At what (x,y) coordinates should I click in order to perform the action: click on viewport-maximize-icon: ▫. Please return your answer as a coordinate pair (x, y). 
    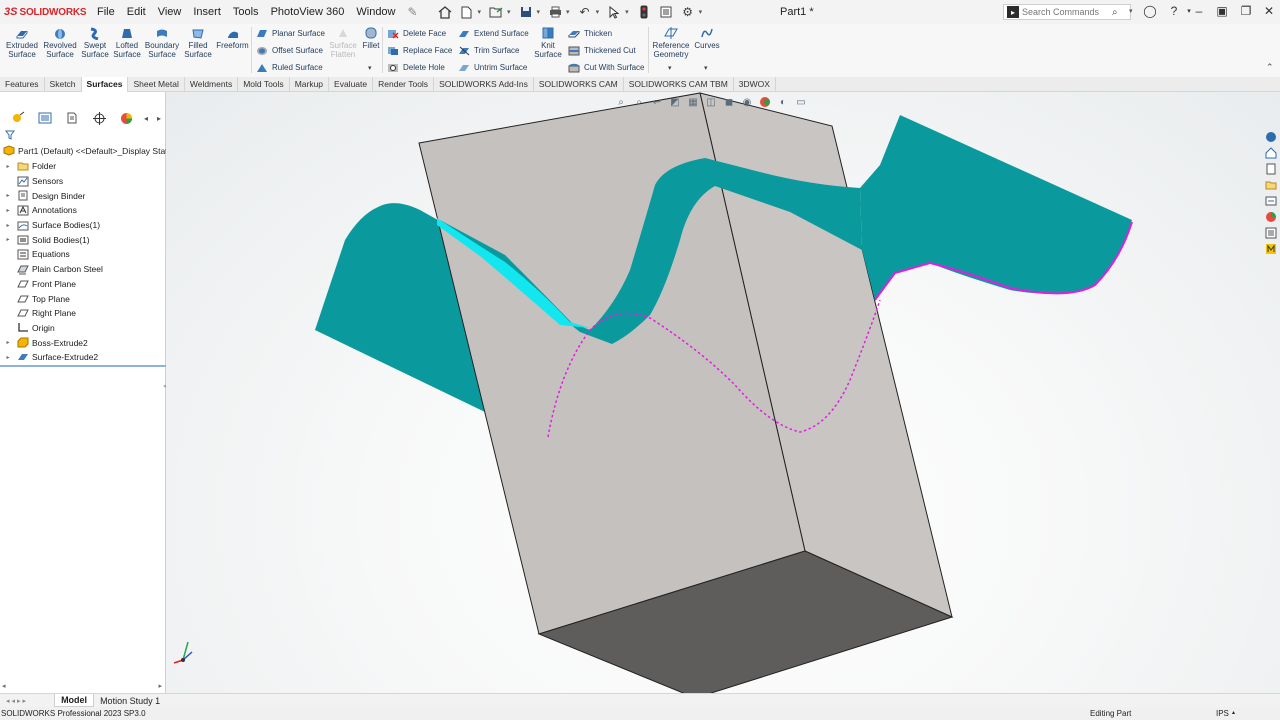
    Looking at the image, I should click on (1255, 93).